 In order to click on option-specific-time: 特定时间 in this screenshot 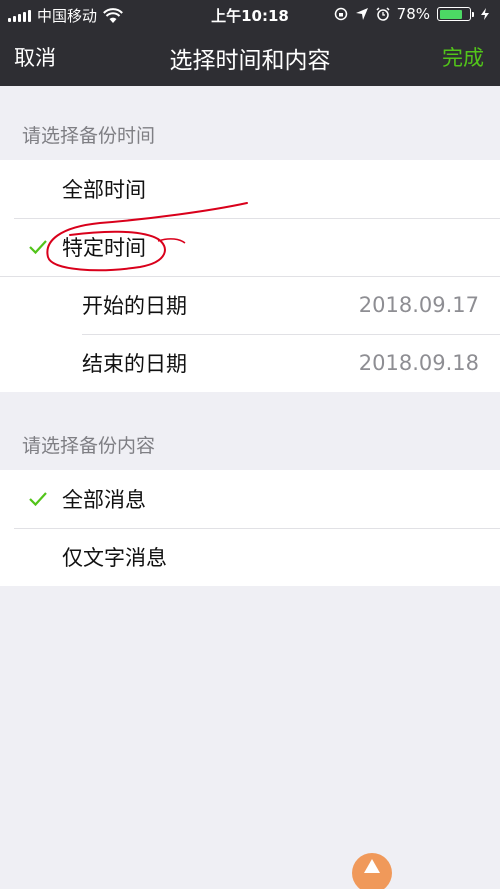, I will do `click(250, 247)`.